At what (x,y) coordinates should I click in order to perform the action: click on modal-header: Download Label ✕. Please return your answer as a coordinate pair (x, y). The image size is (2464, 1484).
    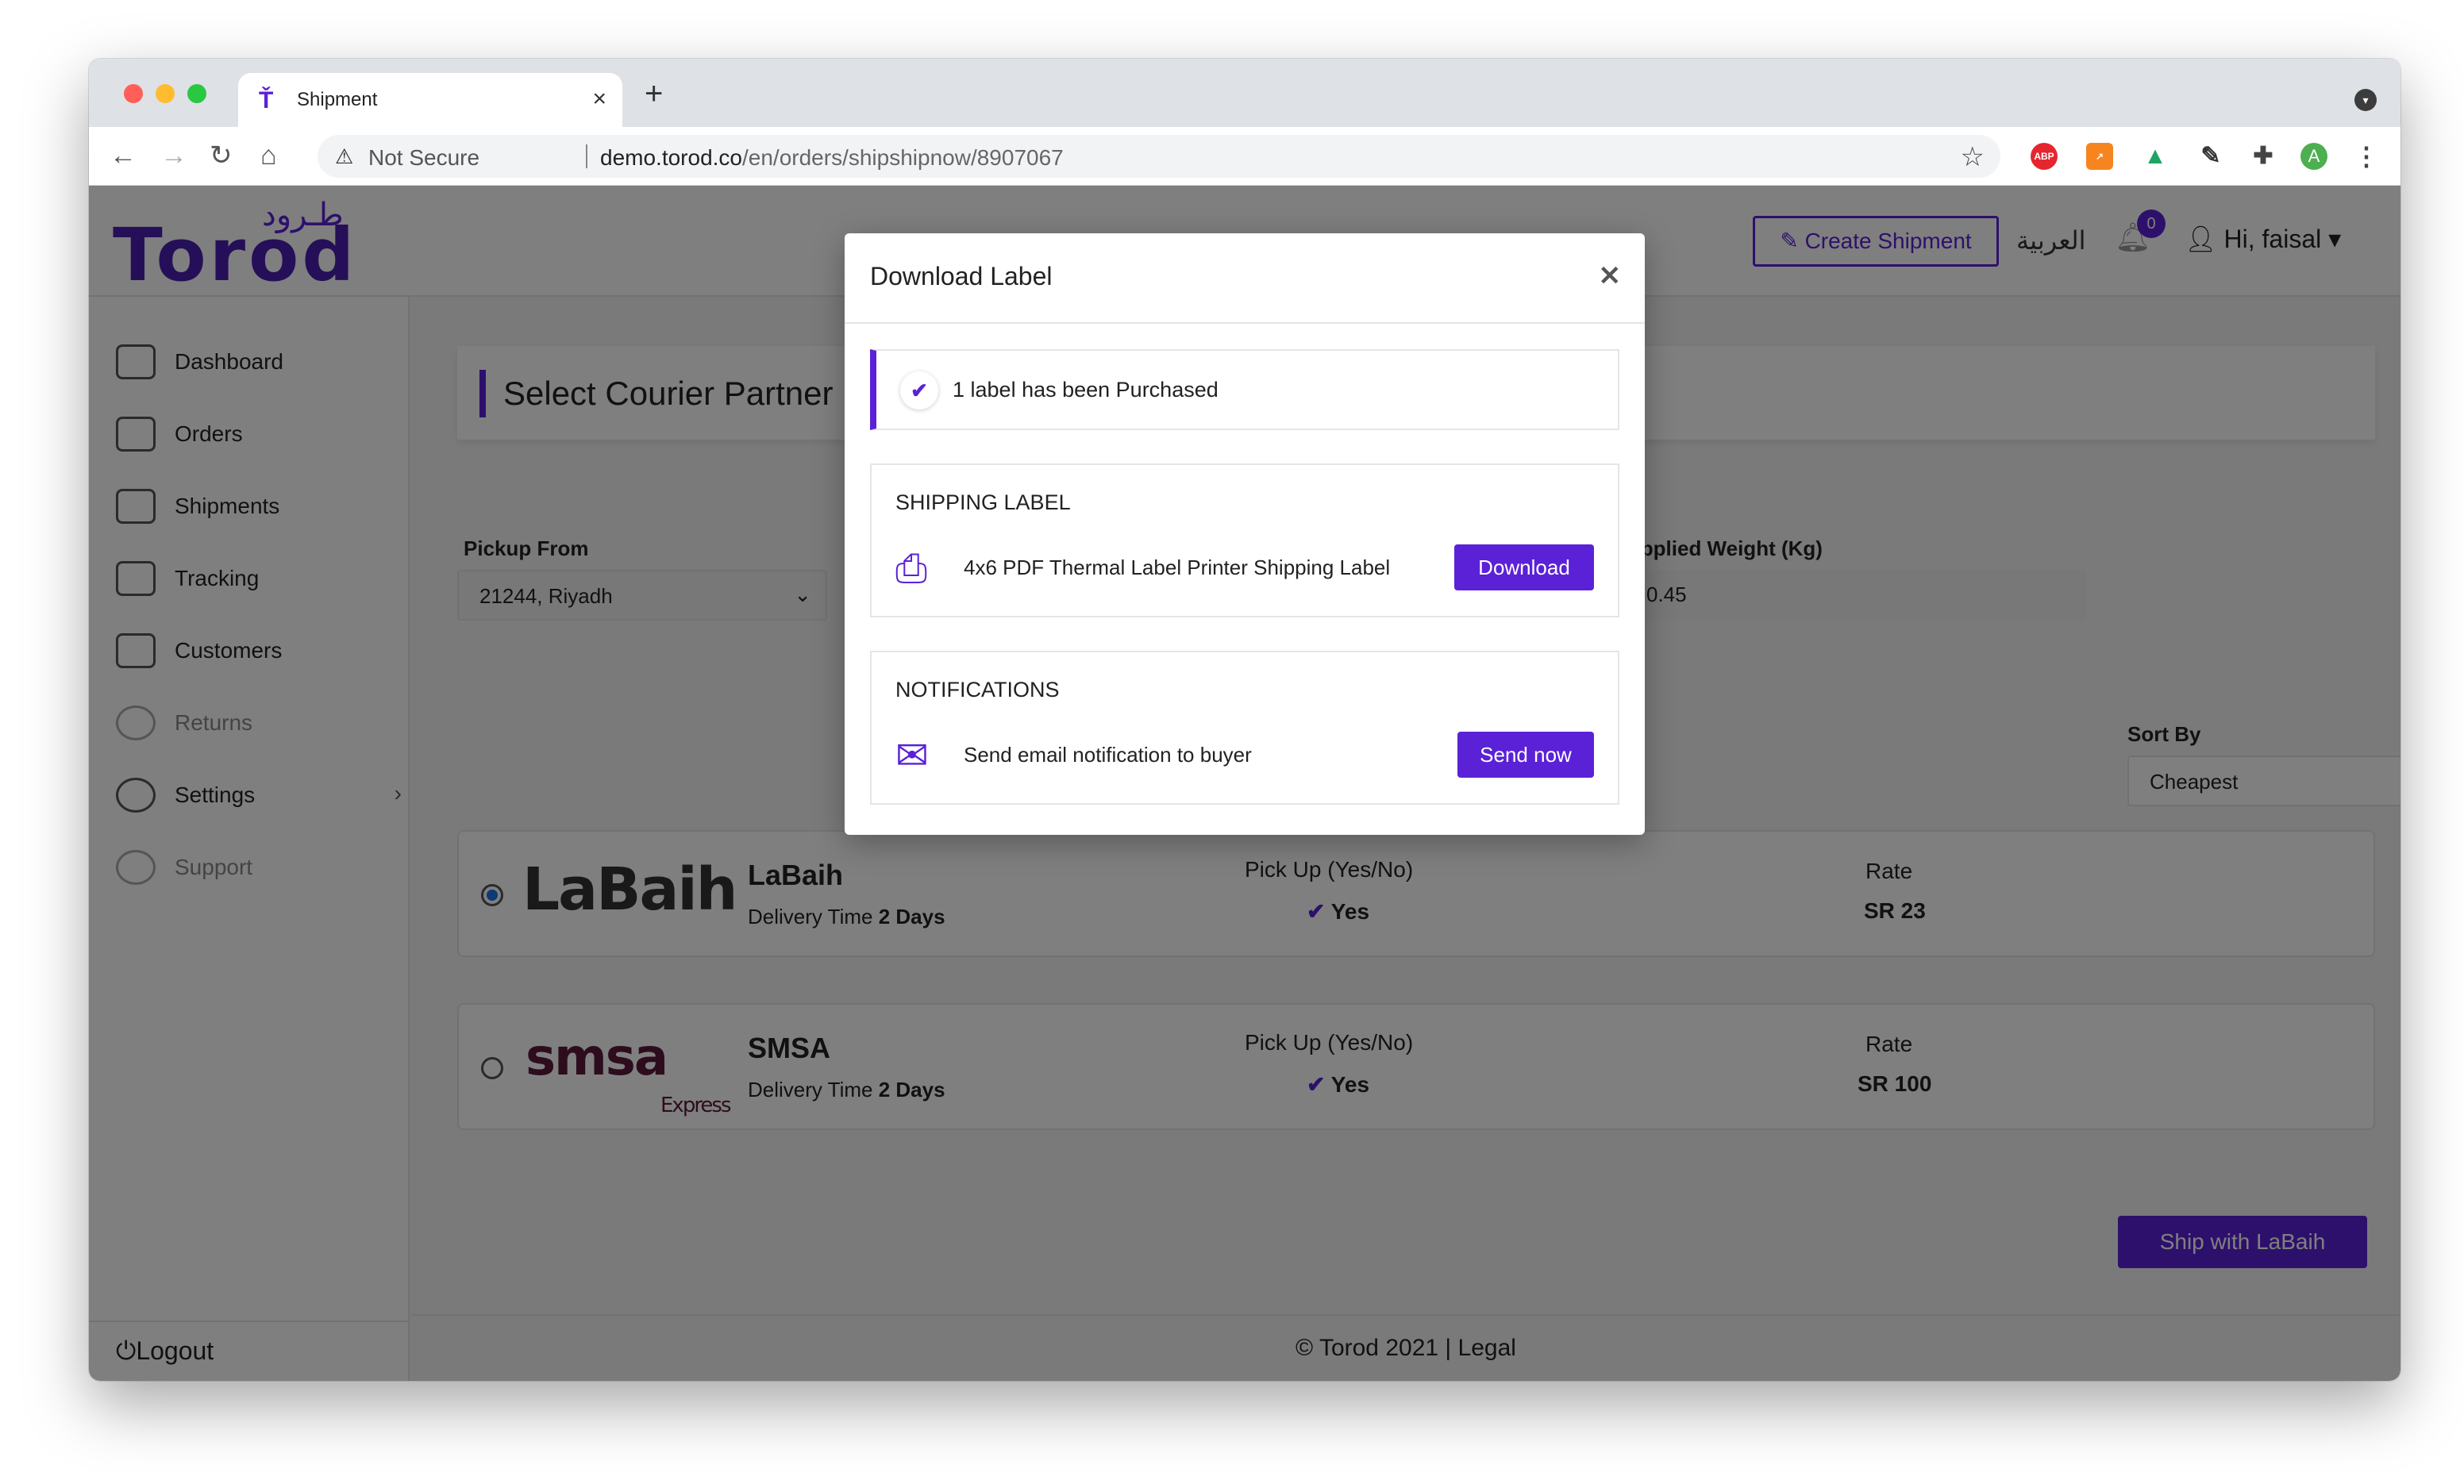
    Looking at the image, I should click on (1245, 278).